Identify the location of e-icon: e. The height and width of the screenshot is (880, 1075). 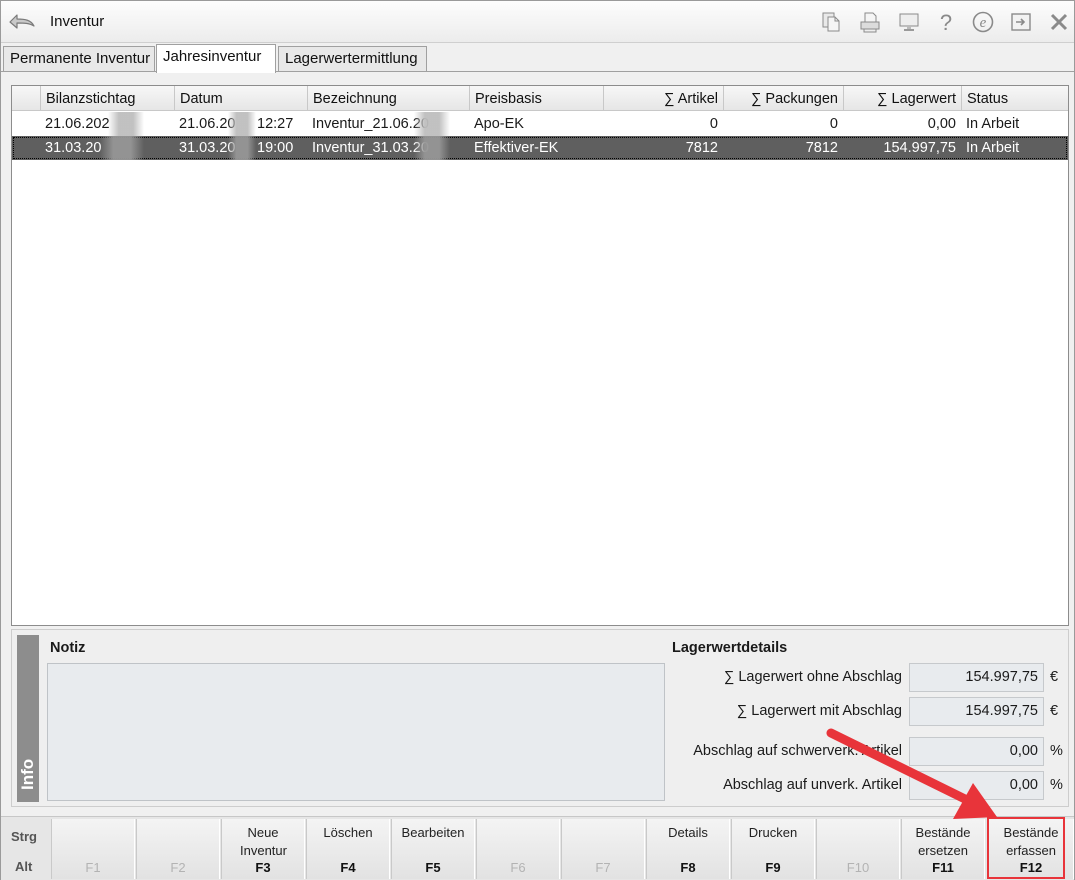
(983, 22).